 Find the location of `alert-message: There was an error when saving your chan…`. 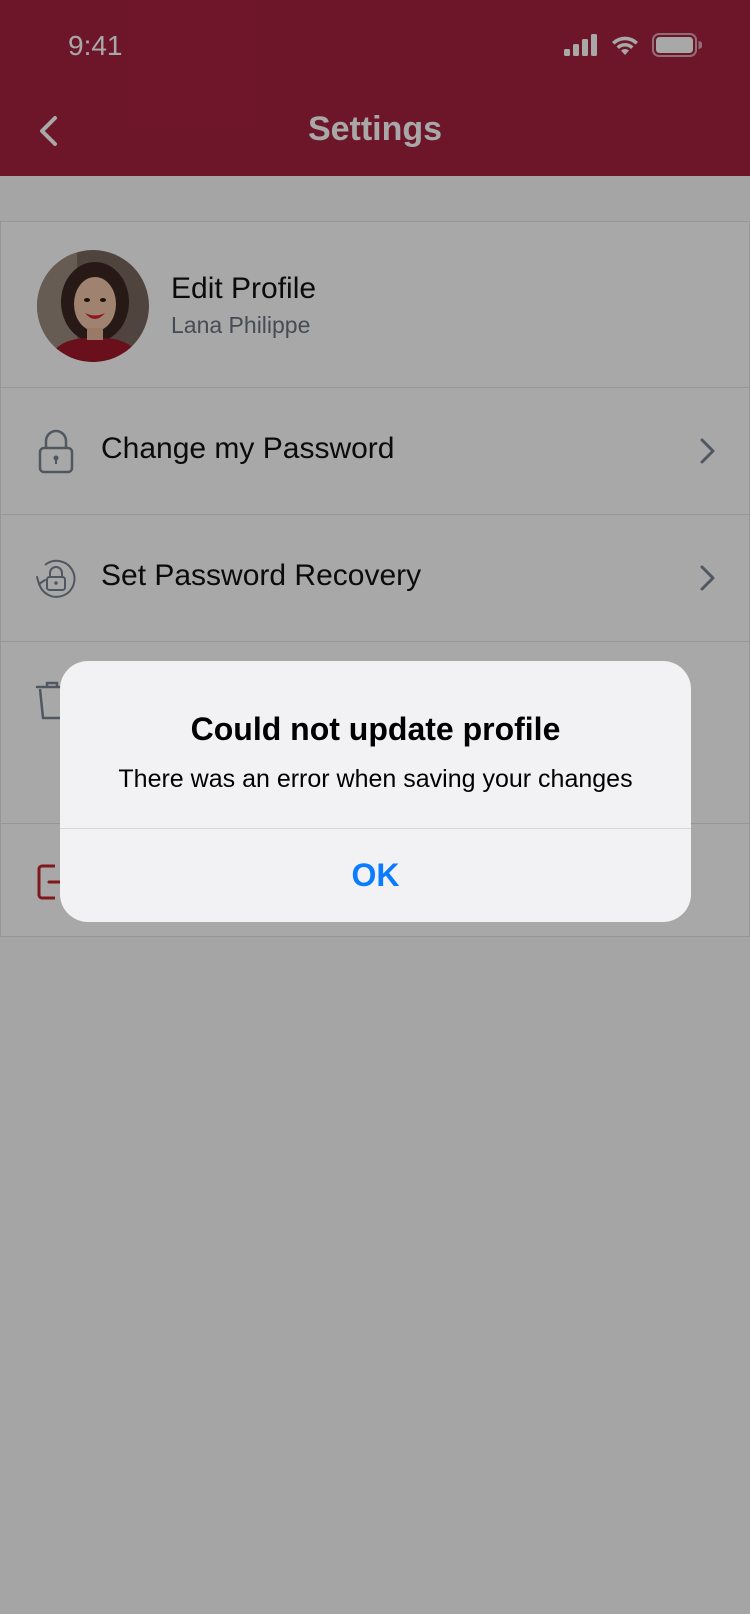

alert-message: There was an error when saving your chan… is located at coordinates (375, 779).